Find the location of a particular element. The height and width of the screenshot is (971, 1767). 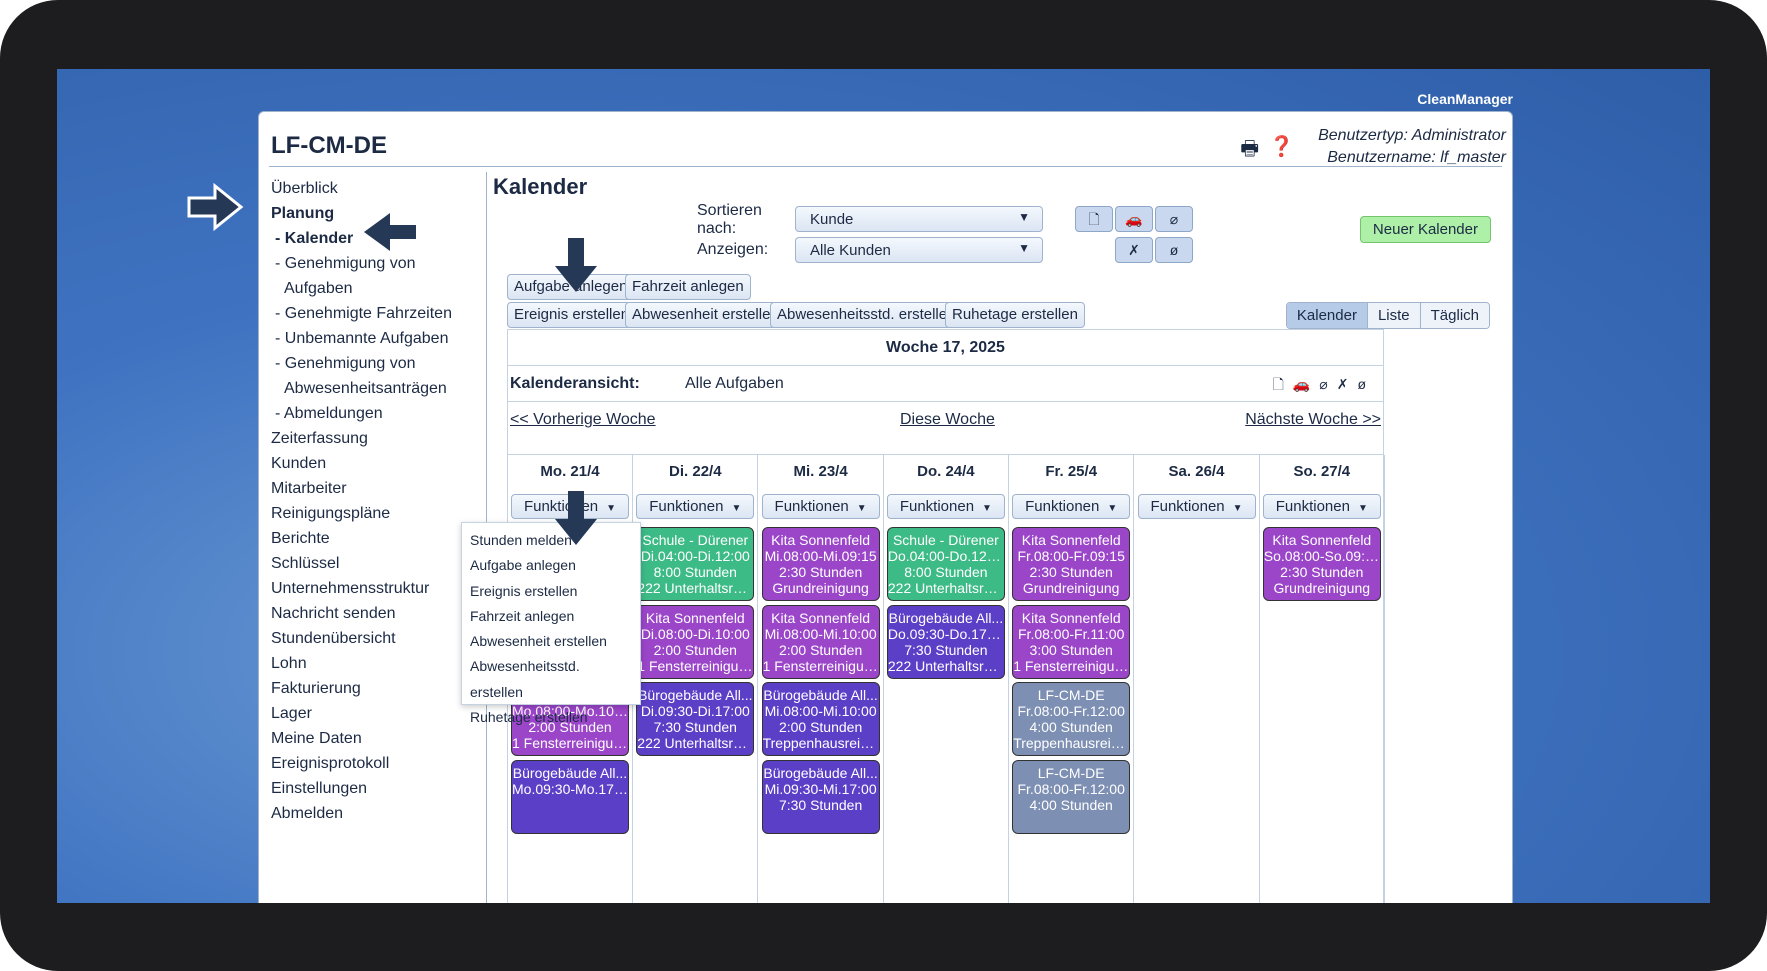

event-line: Schule - Dürener is located at coordinates (945, 540).